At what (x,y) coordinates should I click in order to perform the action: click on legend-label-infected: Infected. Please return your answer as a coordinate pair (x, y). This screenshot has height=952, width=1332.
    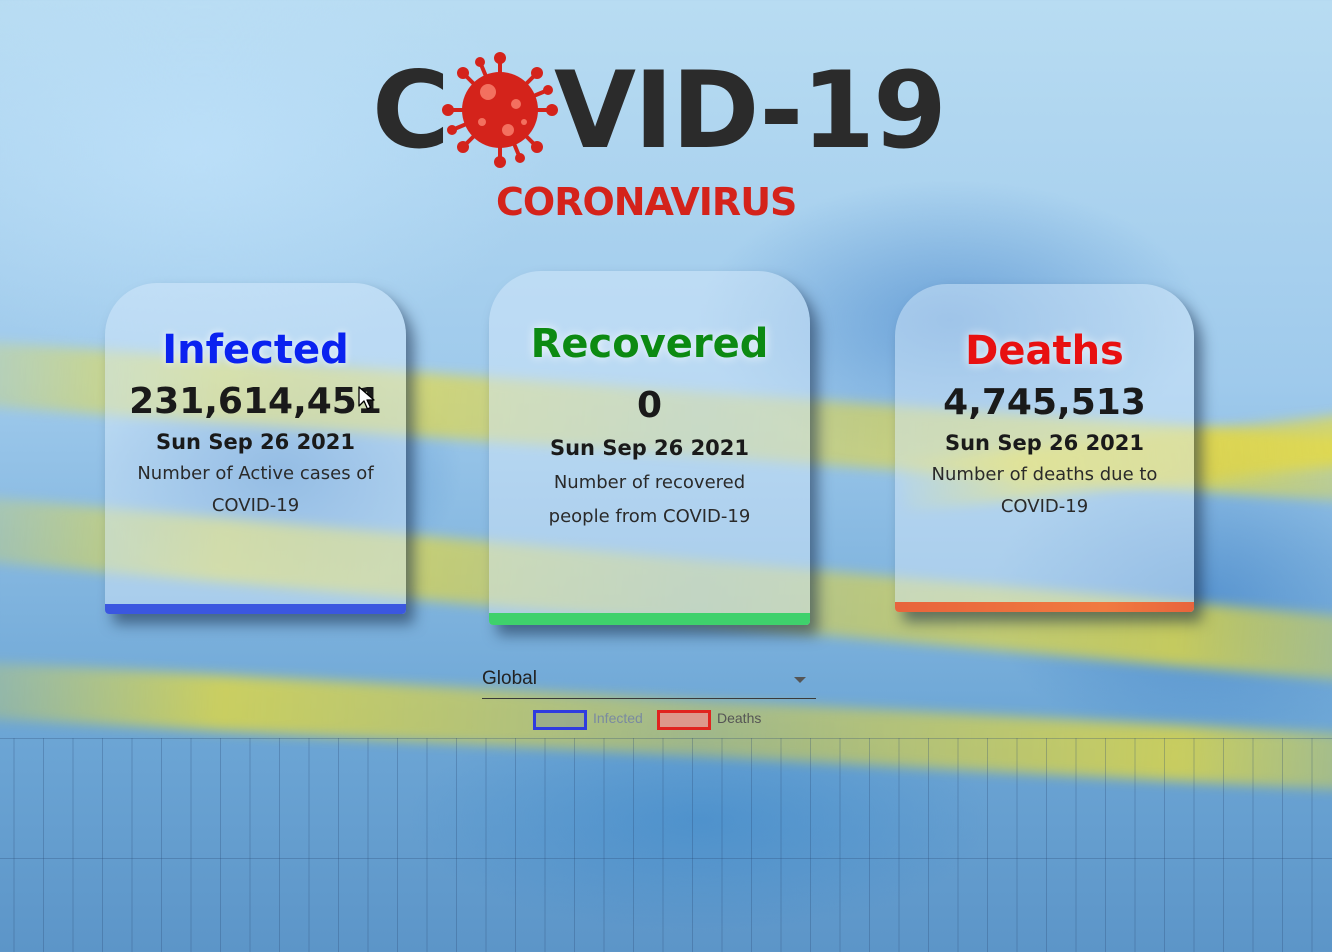
    Looking at the image, I should click on (618, 718).